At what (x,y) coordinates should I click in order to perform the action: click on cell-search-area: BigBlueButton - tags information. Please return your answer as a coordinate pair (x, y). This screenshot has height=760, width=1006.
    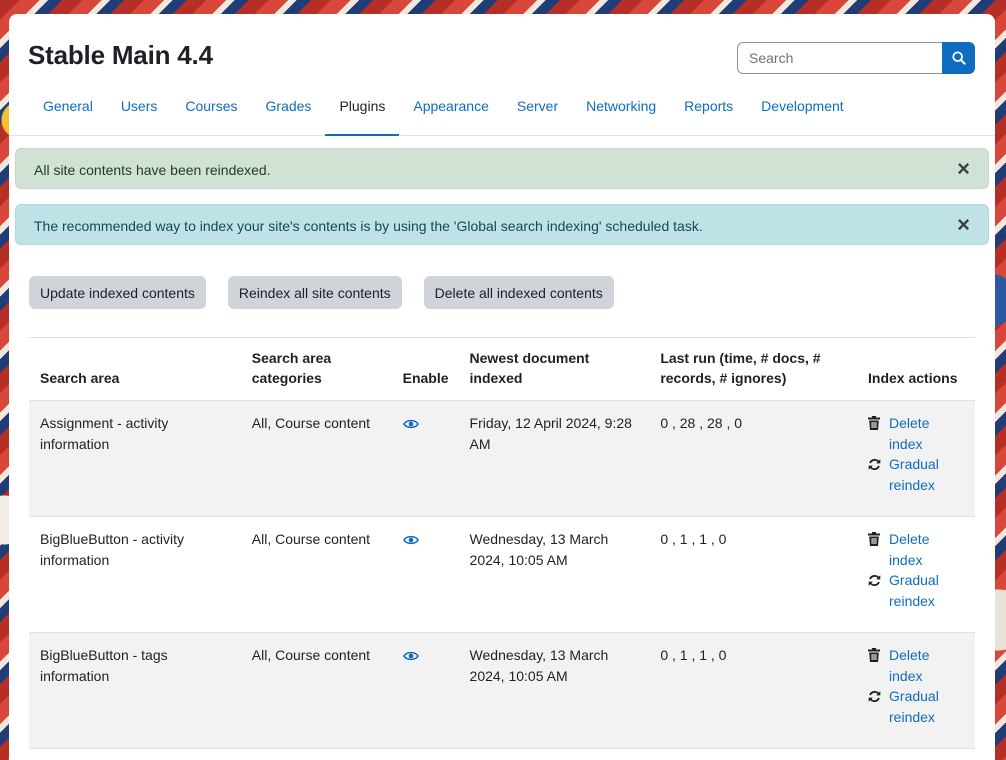
    Looking at the image, I should click on (135, 690).